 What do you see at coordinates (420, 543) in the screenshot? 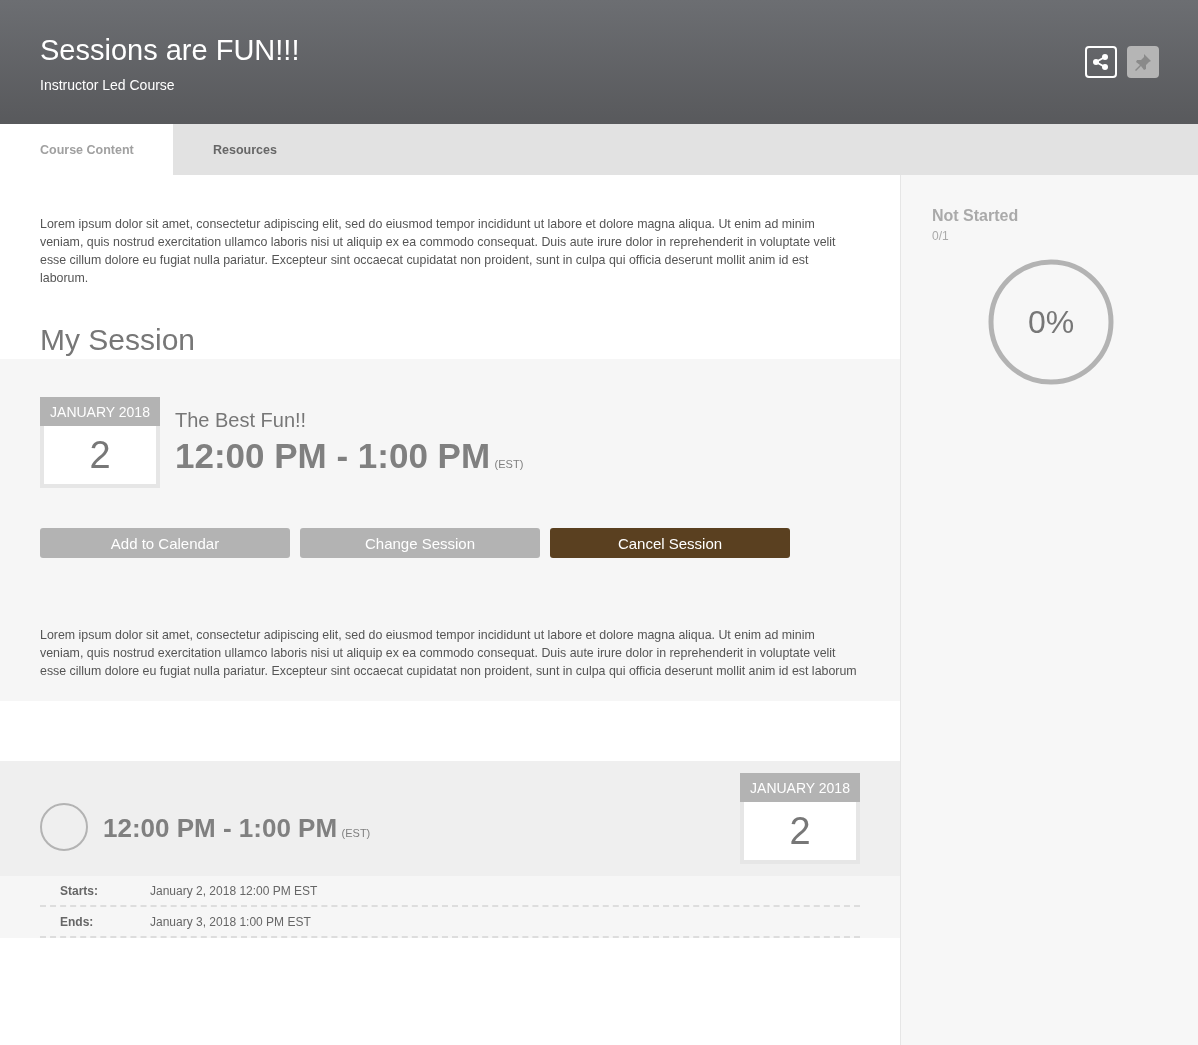
I see `session-button: Change Session` at bounding box center [420, 543].